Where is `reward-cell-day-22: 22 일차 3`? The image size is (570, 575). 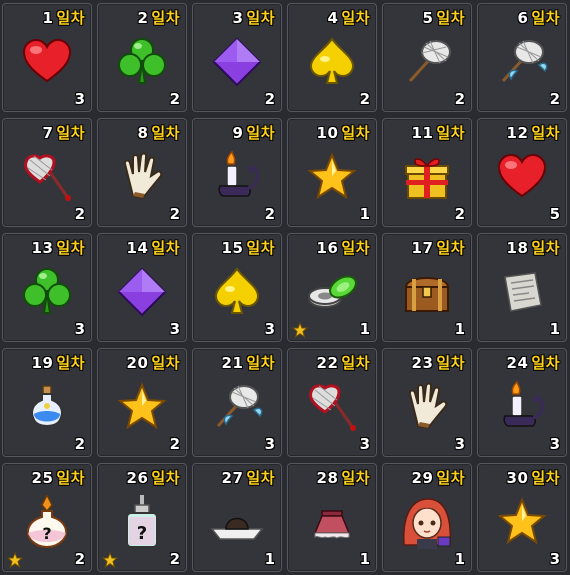
reward-cell-day-22: 22 일차 3 is located at coordinates (332, 402).